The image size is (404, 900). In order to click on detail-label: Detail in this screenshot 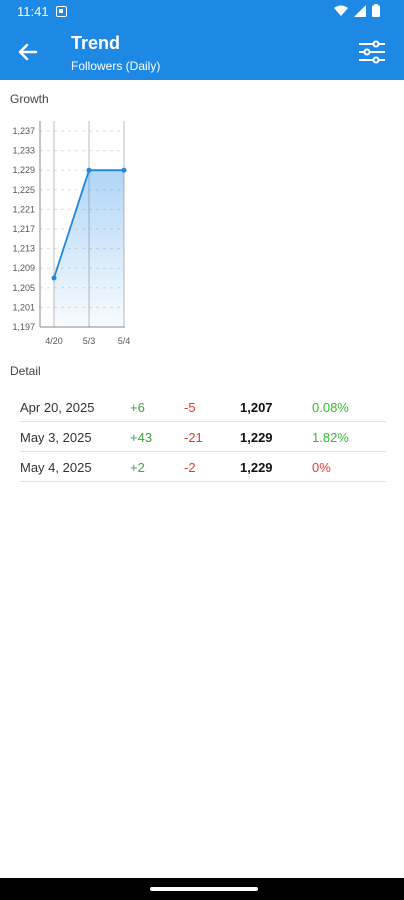, I will do `click(25, 371)`.